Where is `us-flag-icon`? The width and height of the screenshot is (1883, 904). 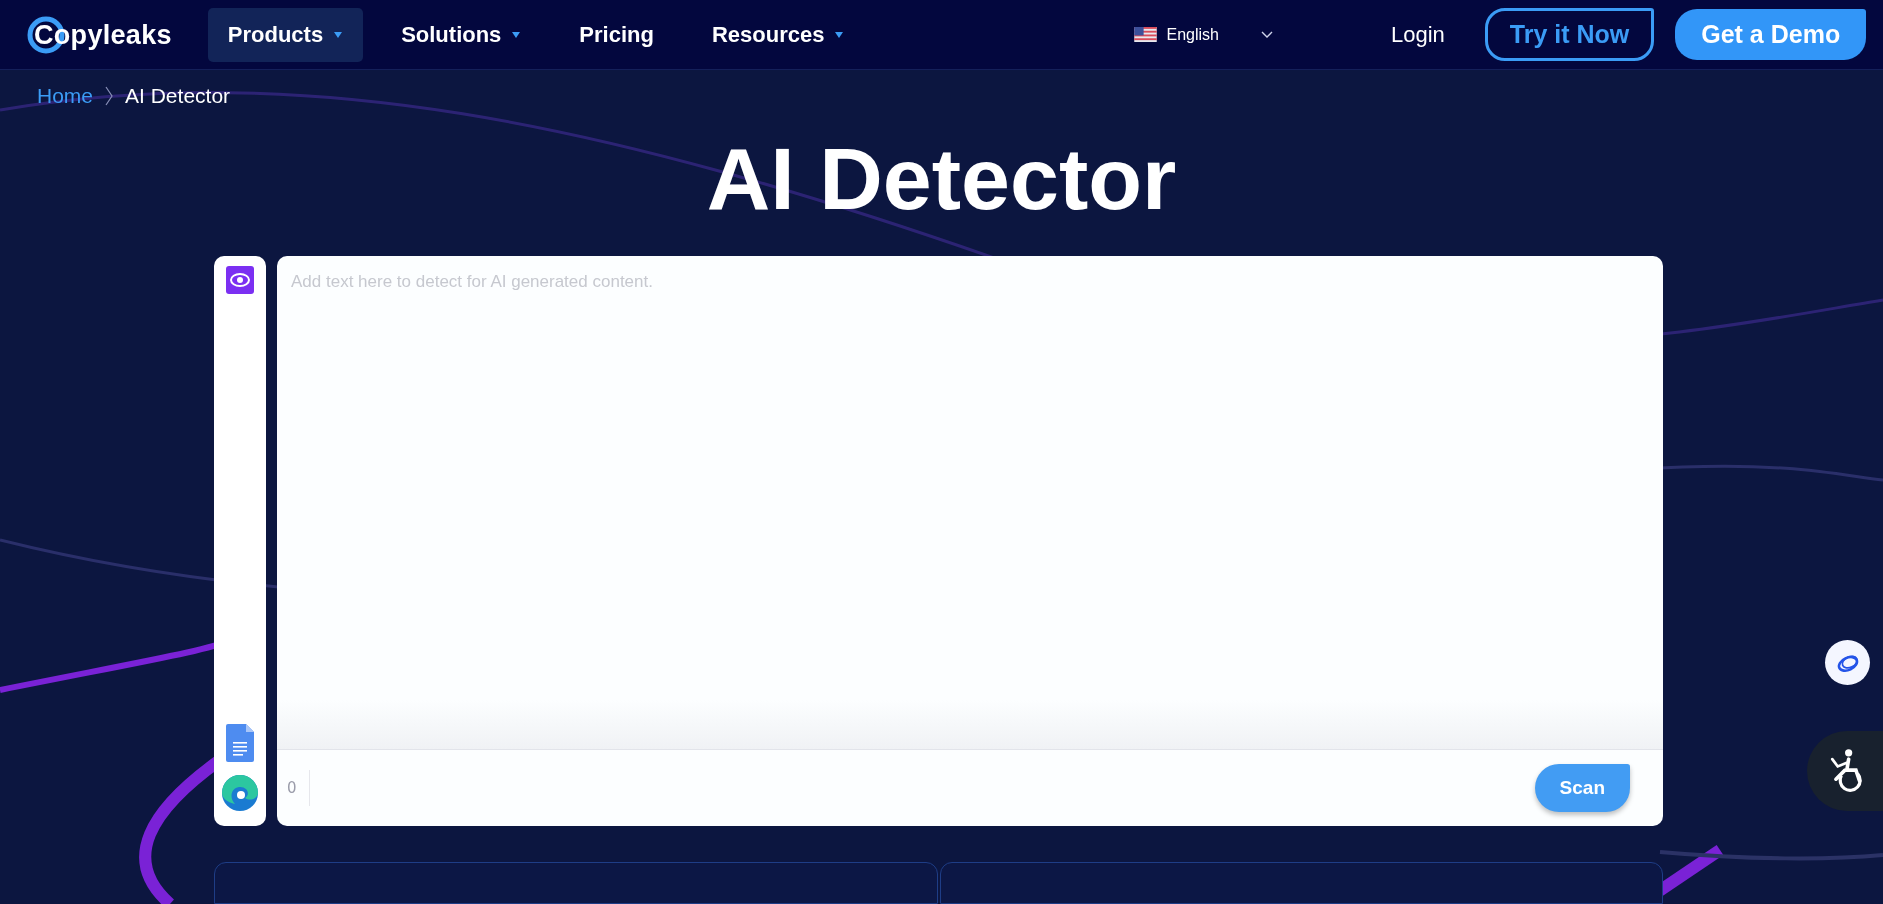 us-flag-icon is located at coordinates (1146, 34).